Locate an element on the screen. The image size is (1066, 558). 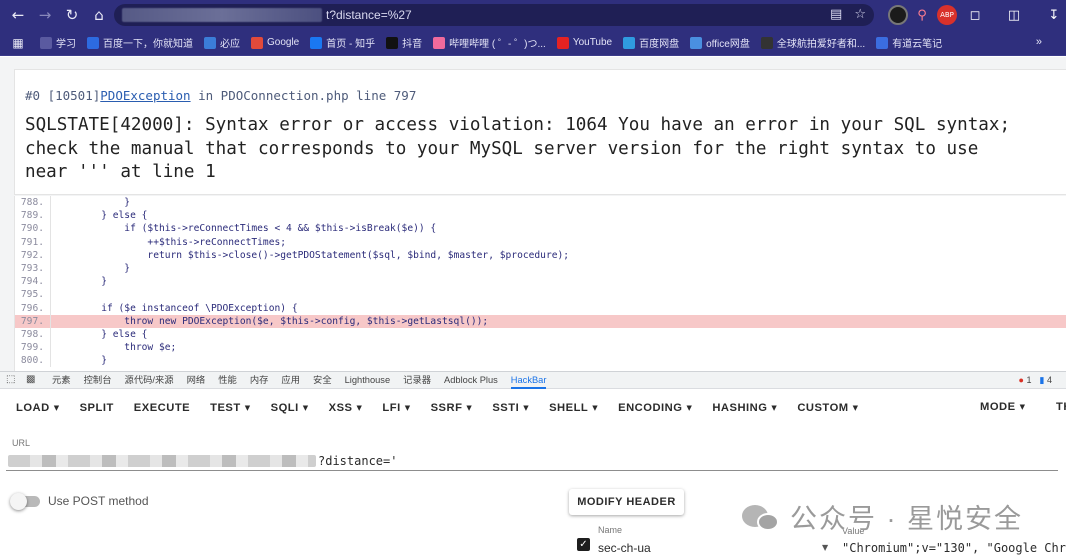
bilibili-icon is located at coordinates (439, 42).